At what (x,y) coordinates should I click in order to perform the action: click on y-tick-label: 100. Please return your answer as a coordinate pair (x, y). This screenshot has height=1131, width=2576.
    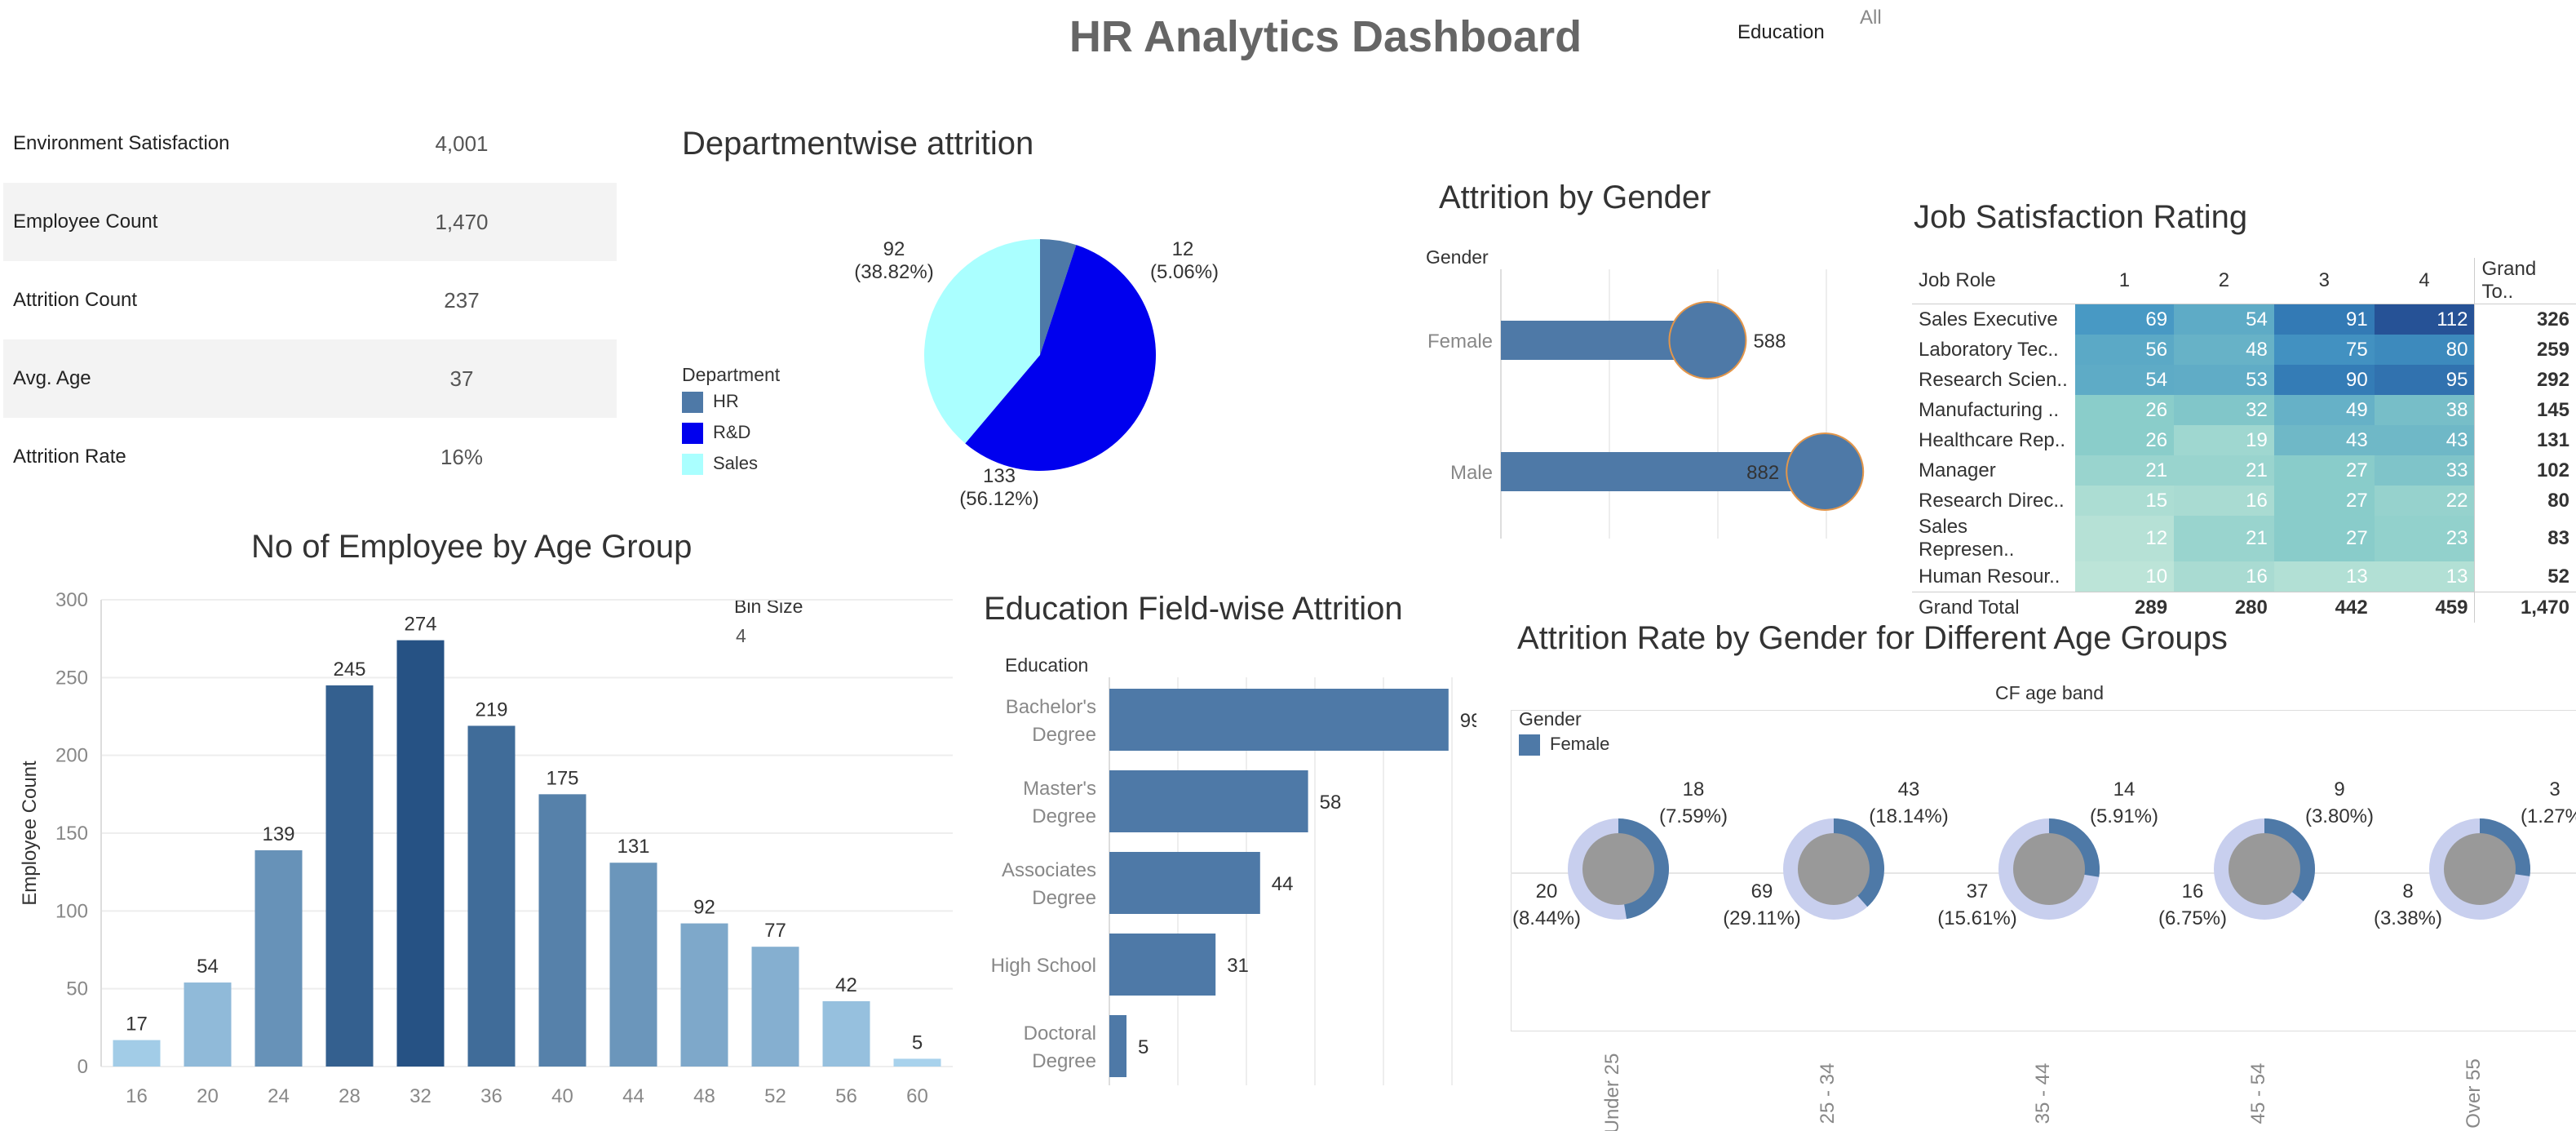
    Looking at the image, I should click on (71, 911).